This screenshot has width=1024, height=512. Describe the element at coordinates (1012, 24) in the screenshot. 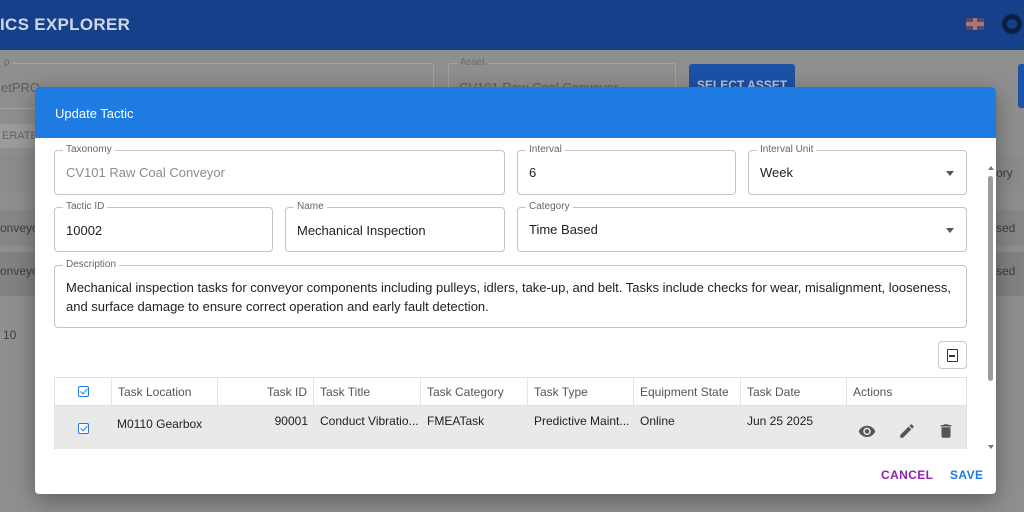

I see `settings-icon` at that location.